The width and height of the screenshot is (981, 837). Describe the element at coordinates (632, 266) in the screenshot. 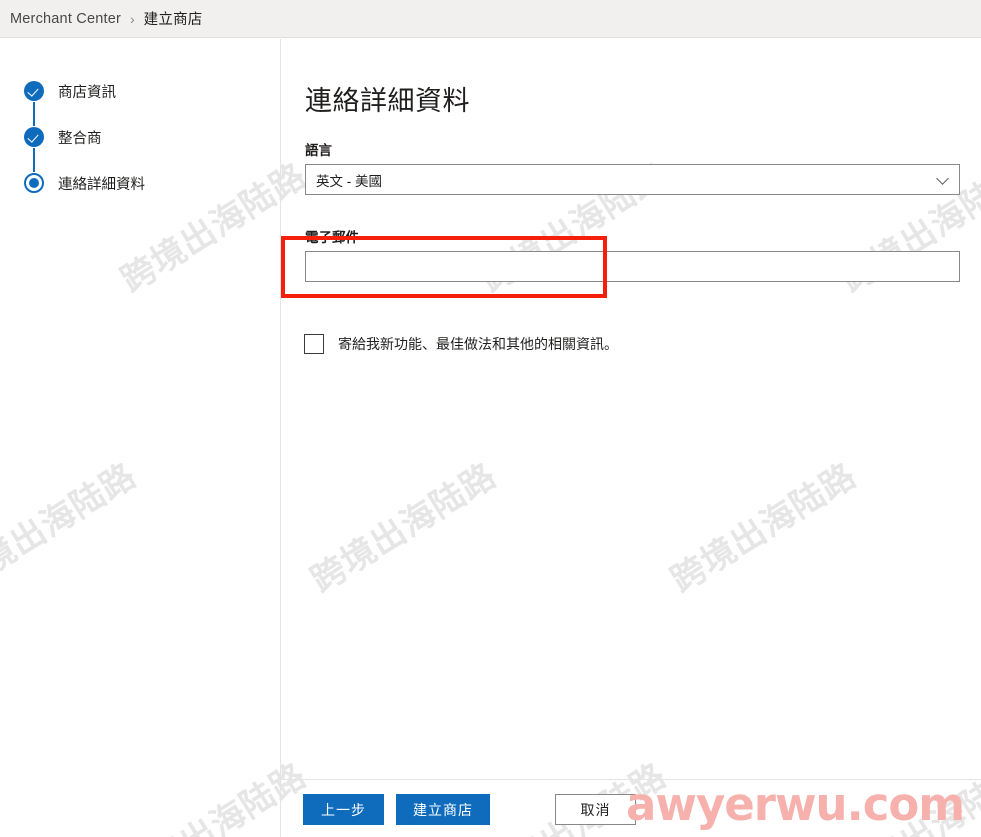

I see `email-input` at that location.